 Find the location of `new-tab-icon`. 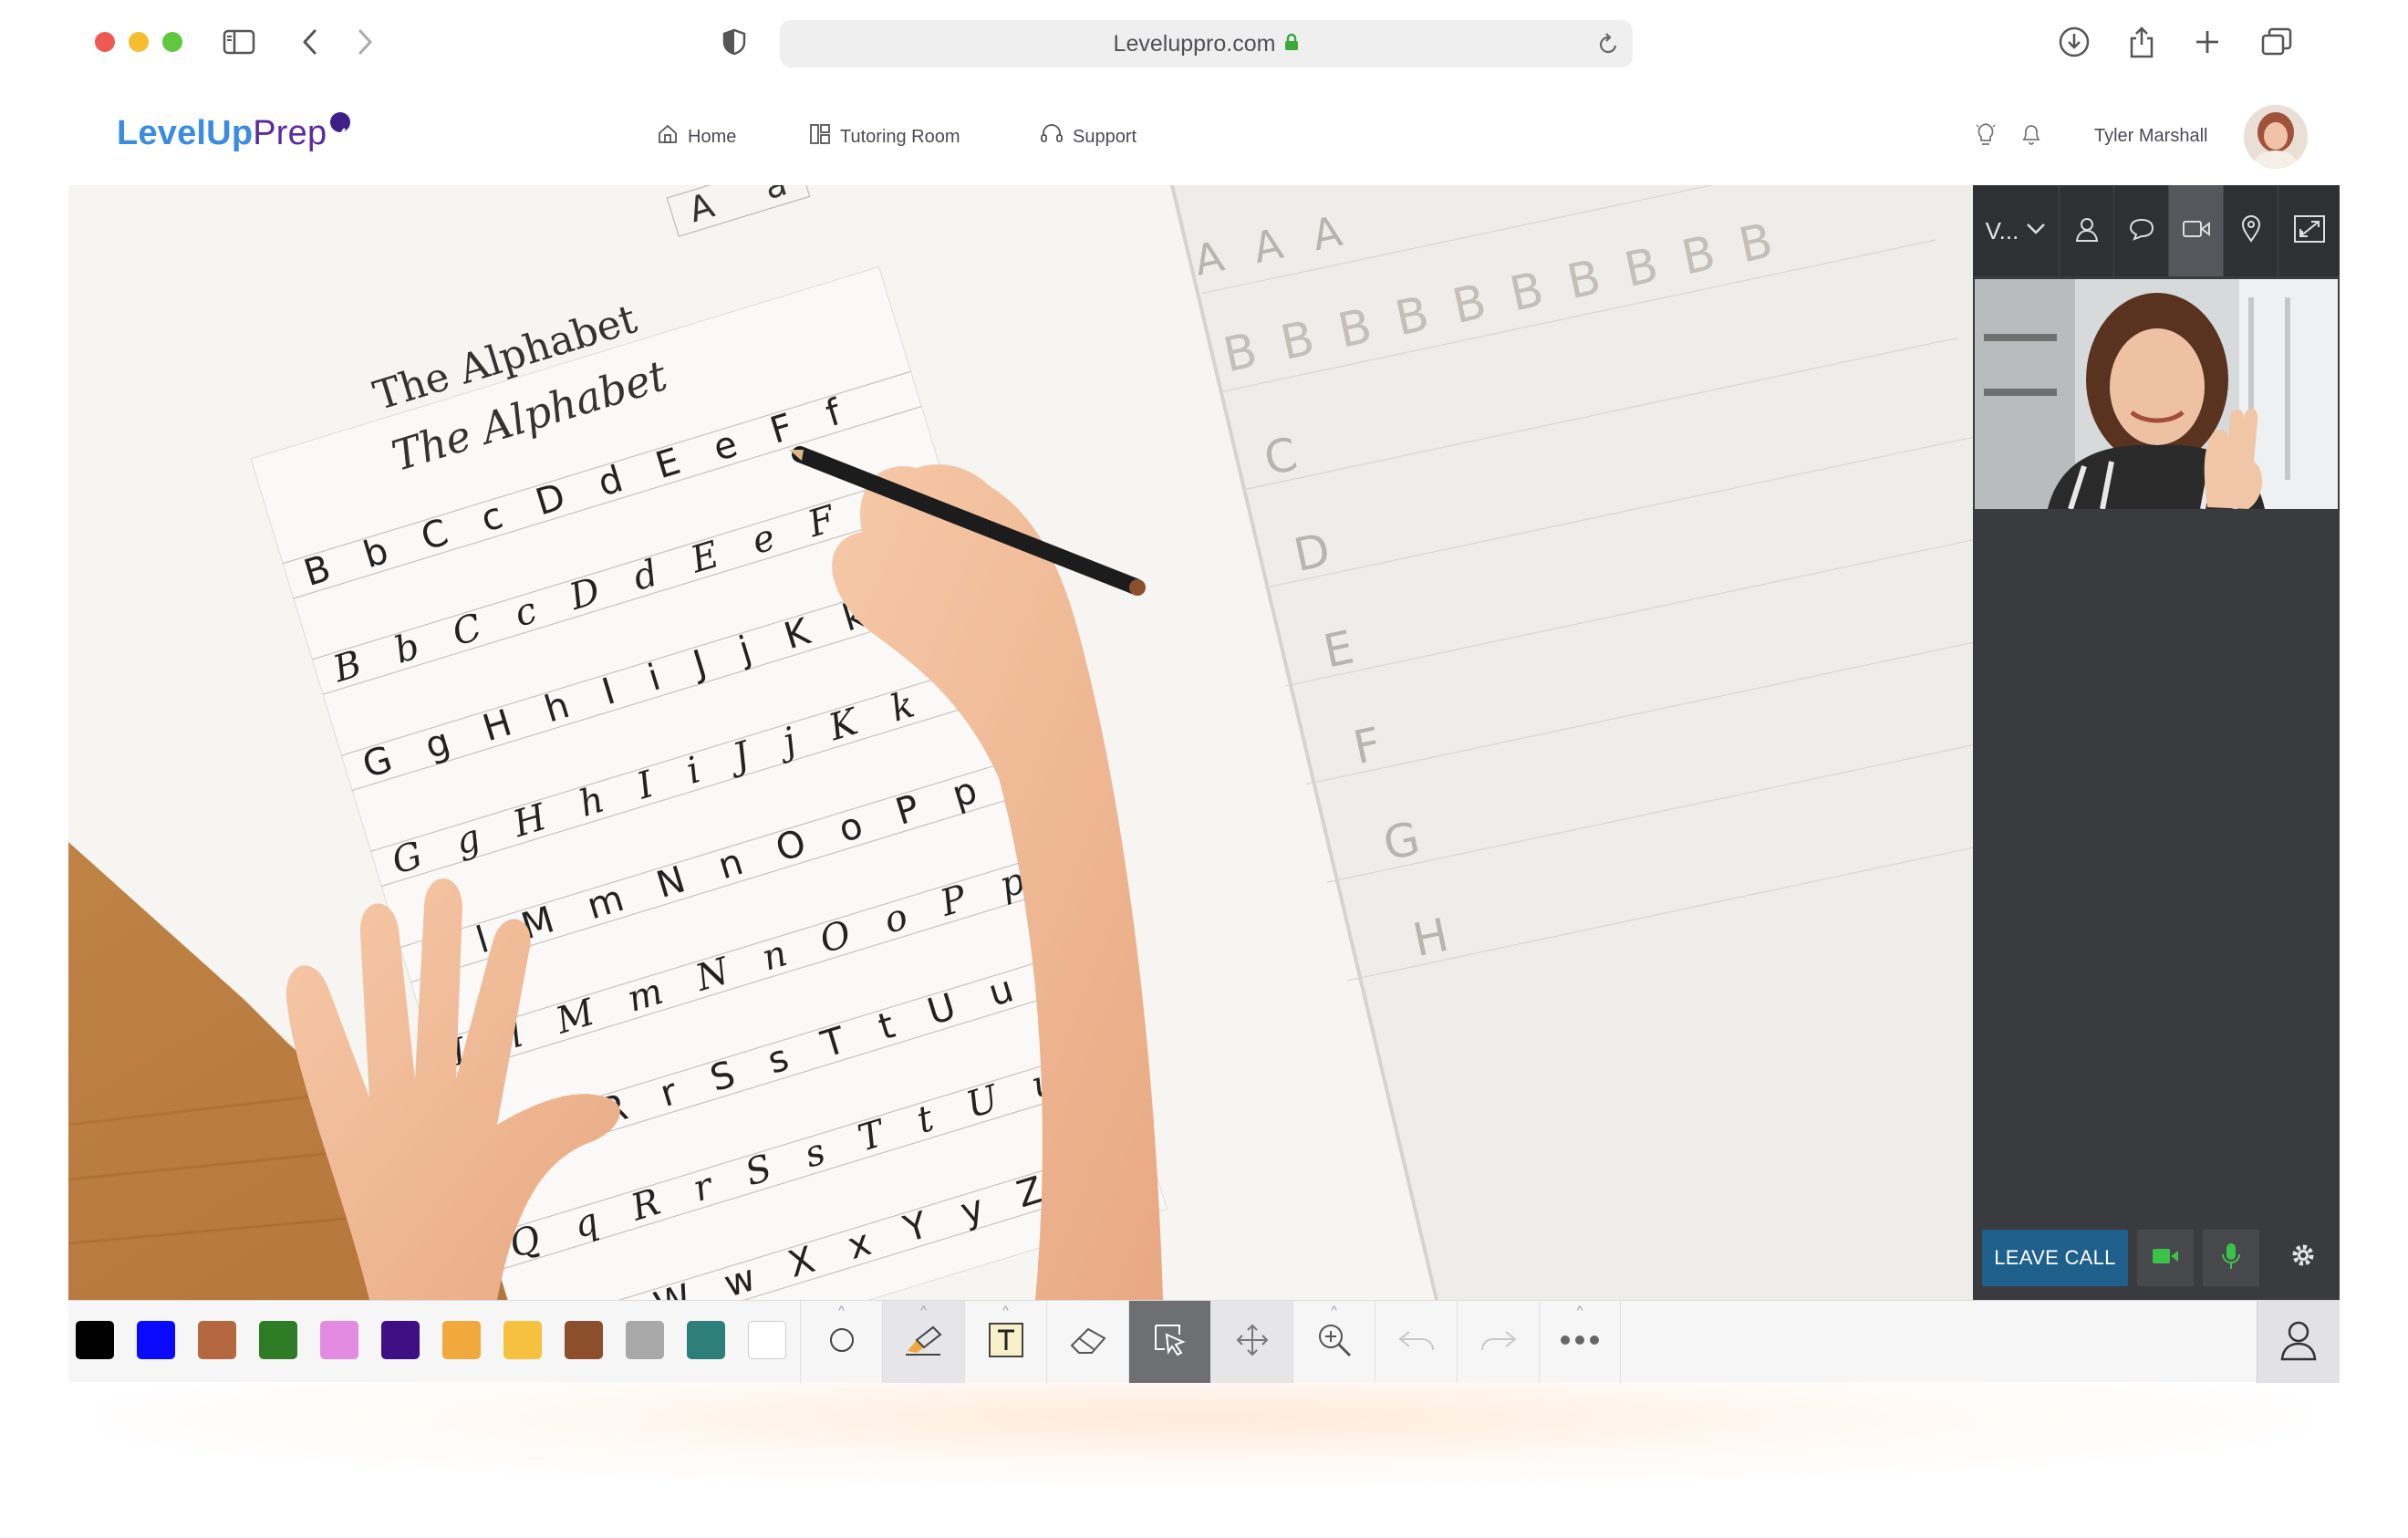

new-tab-icon is located at coordinates (2207, 42).